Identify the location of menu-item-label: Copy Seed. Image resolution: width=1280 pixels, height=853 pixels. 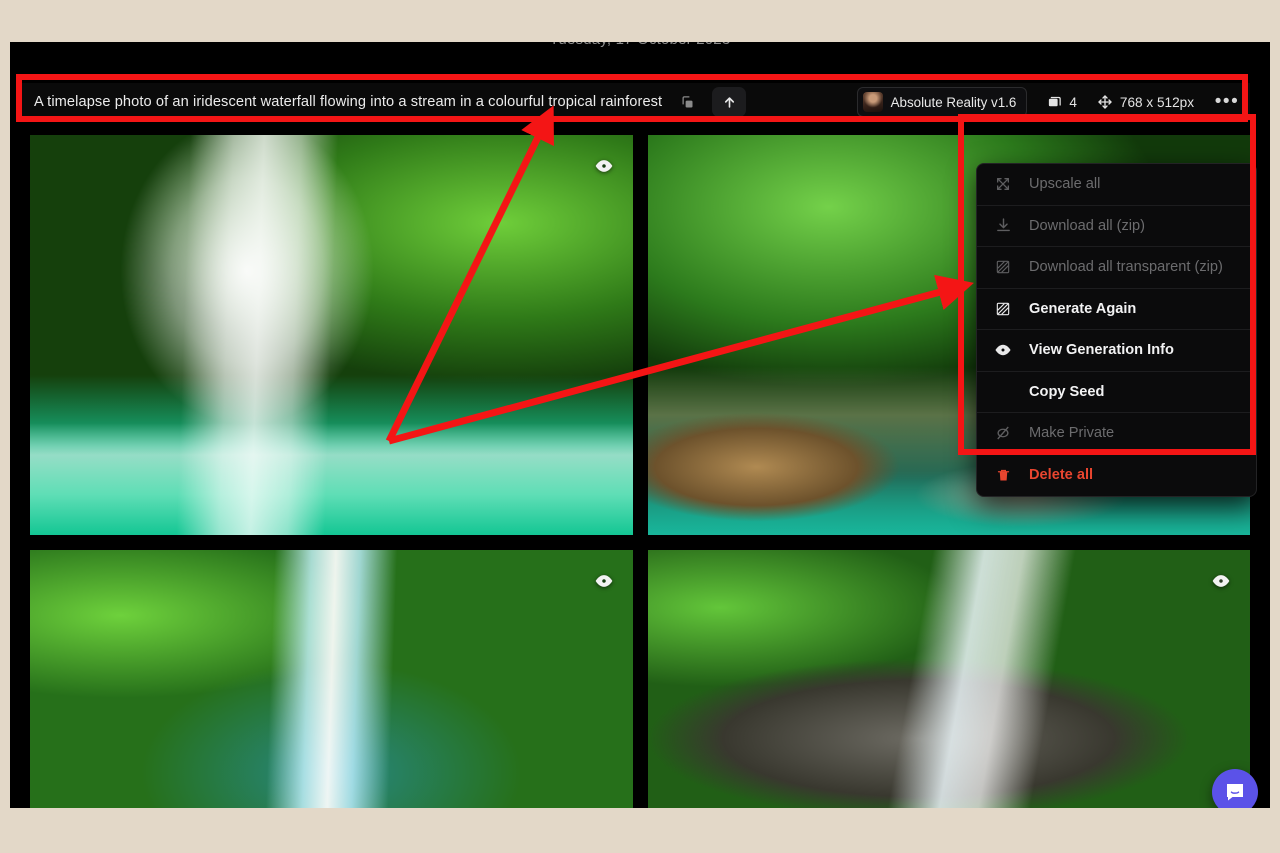
(1067, 391).